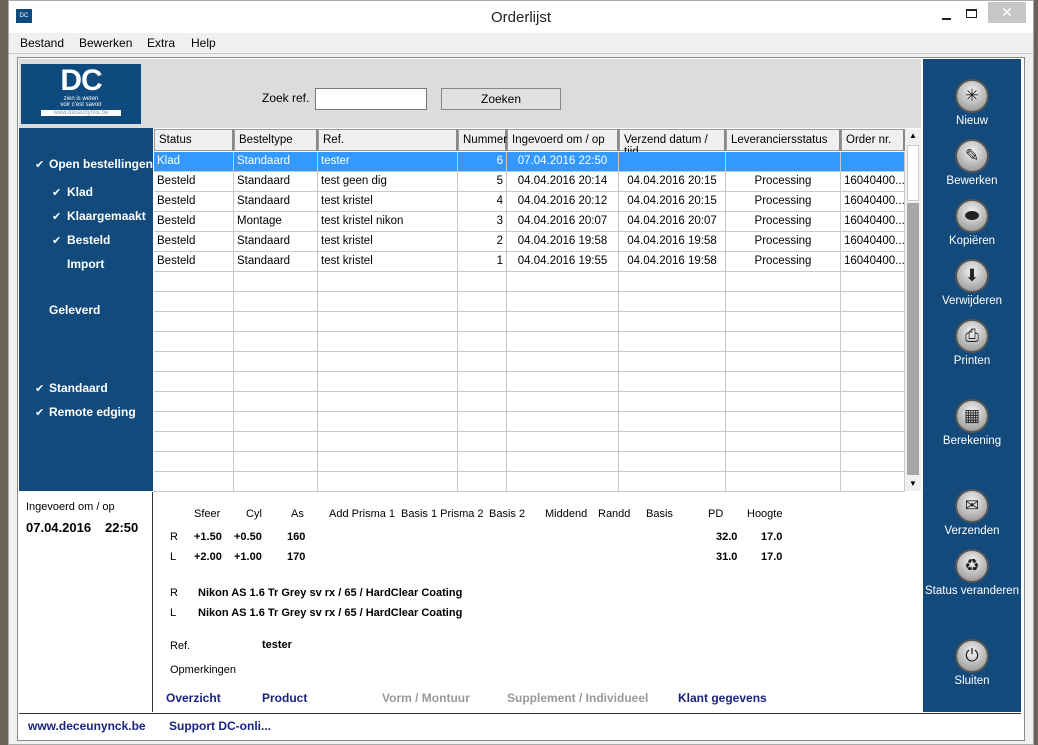 The height and width of the screenshot is (745, 1038). Describe the element at coordinates (972, 223) in the screenshot. I see `kopieren-button: ⬬ Kopiëren` at that location.